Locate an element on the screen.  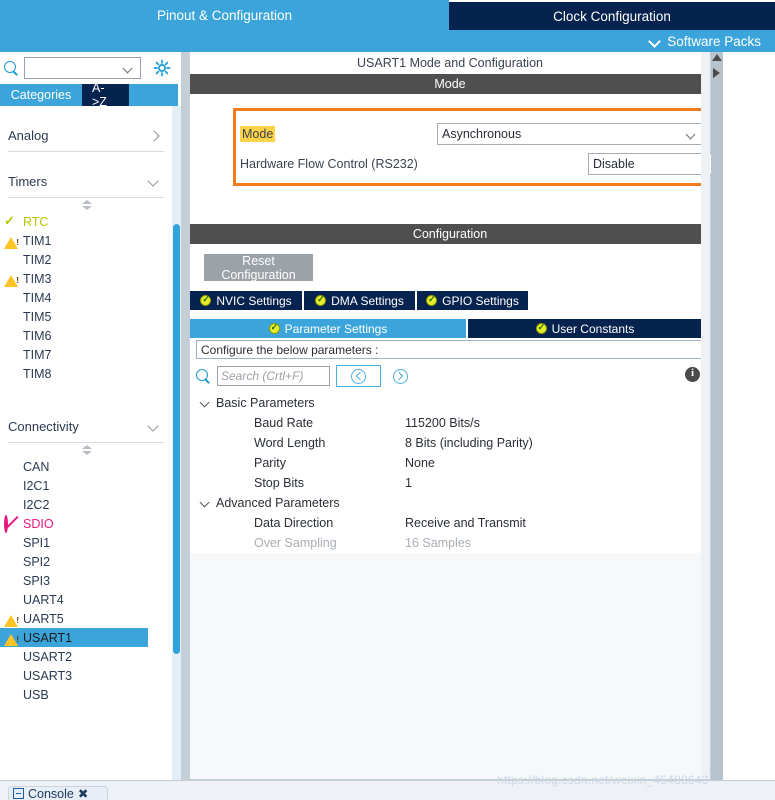
parameter-next-button is located at coordinates (400, 376).